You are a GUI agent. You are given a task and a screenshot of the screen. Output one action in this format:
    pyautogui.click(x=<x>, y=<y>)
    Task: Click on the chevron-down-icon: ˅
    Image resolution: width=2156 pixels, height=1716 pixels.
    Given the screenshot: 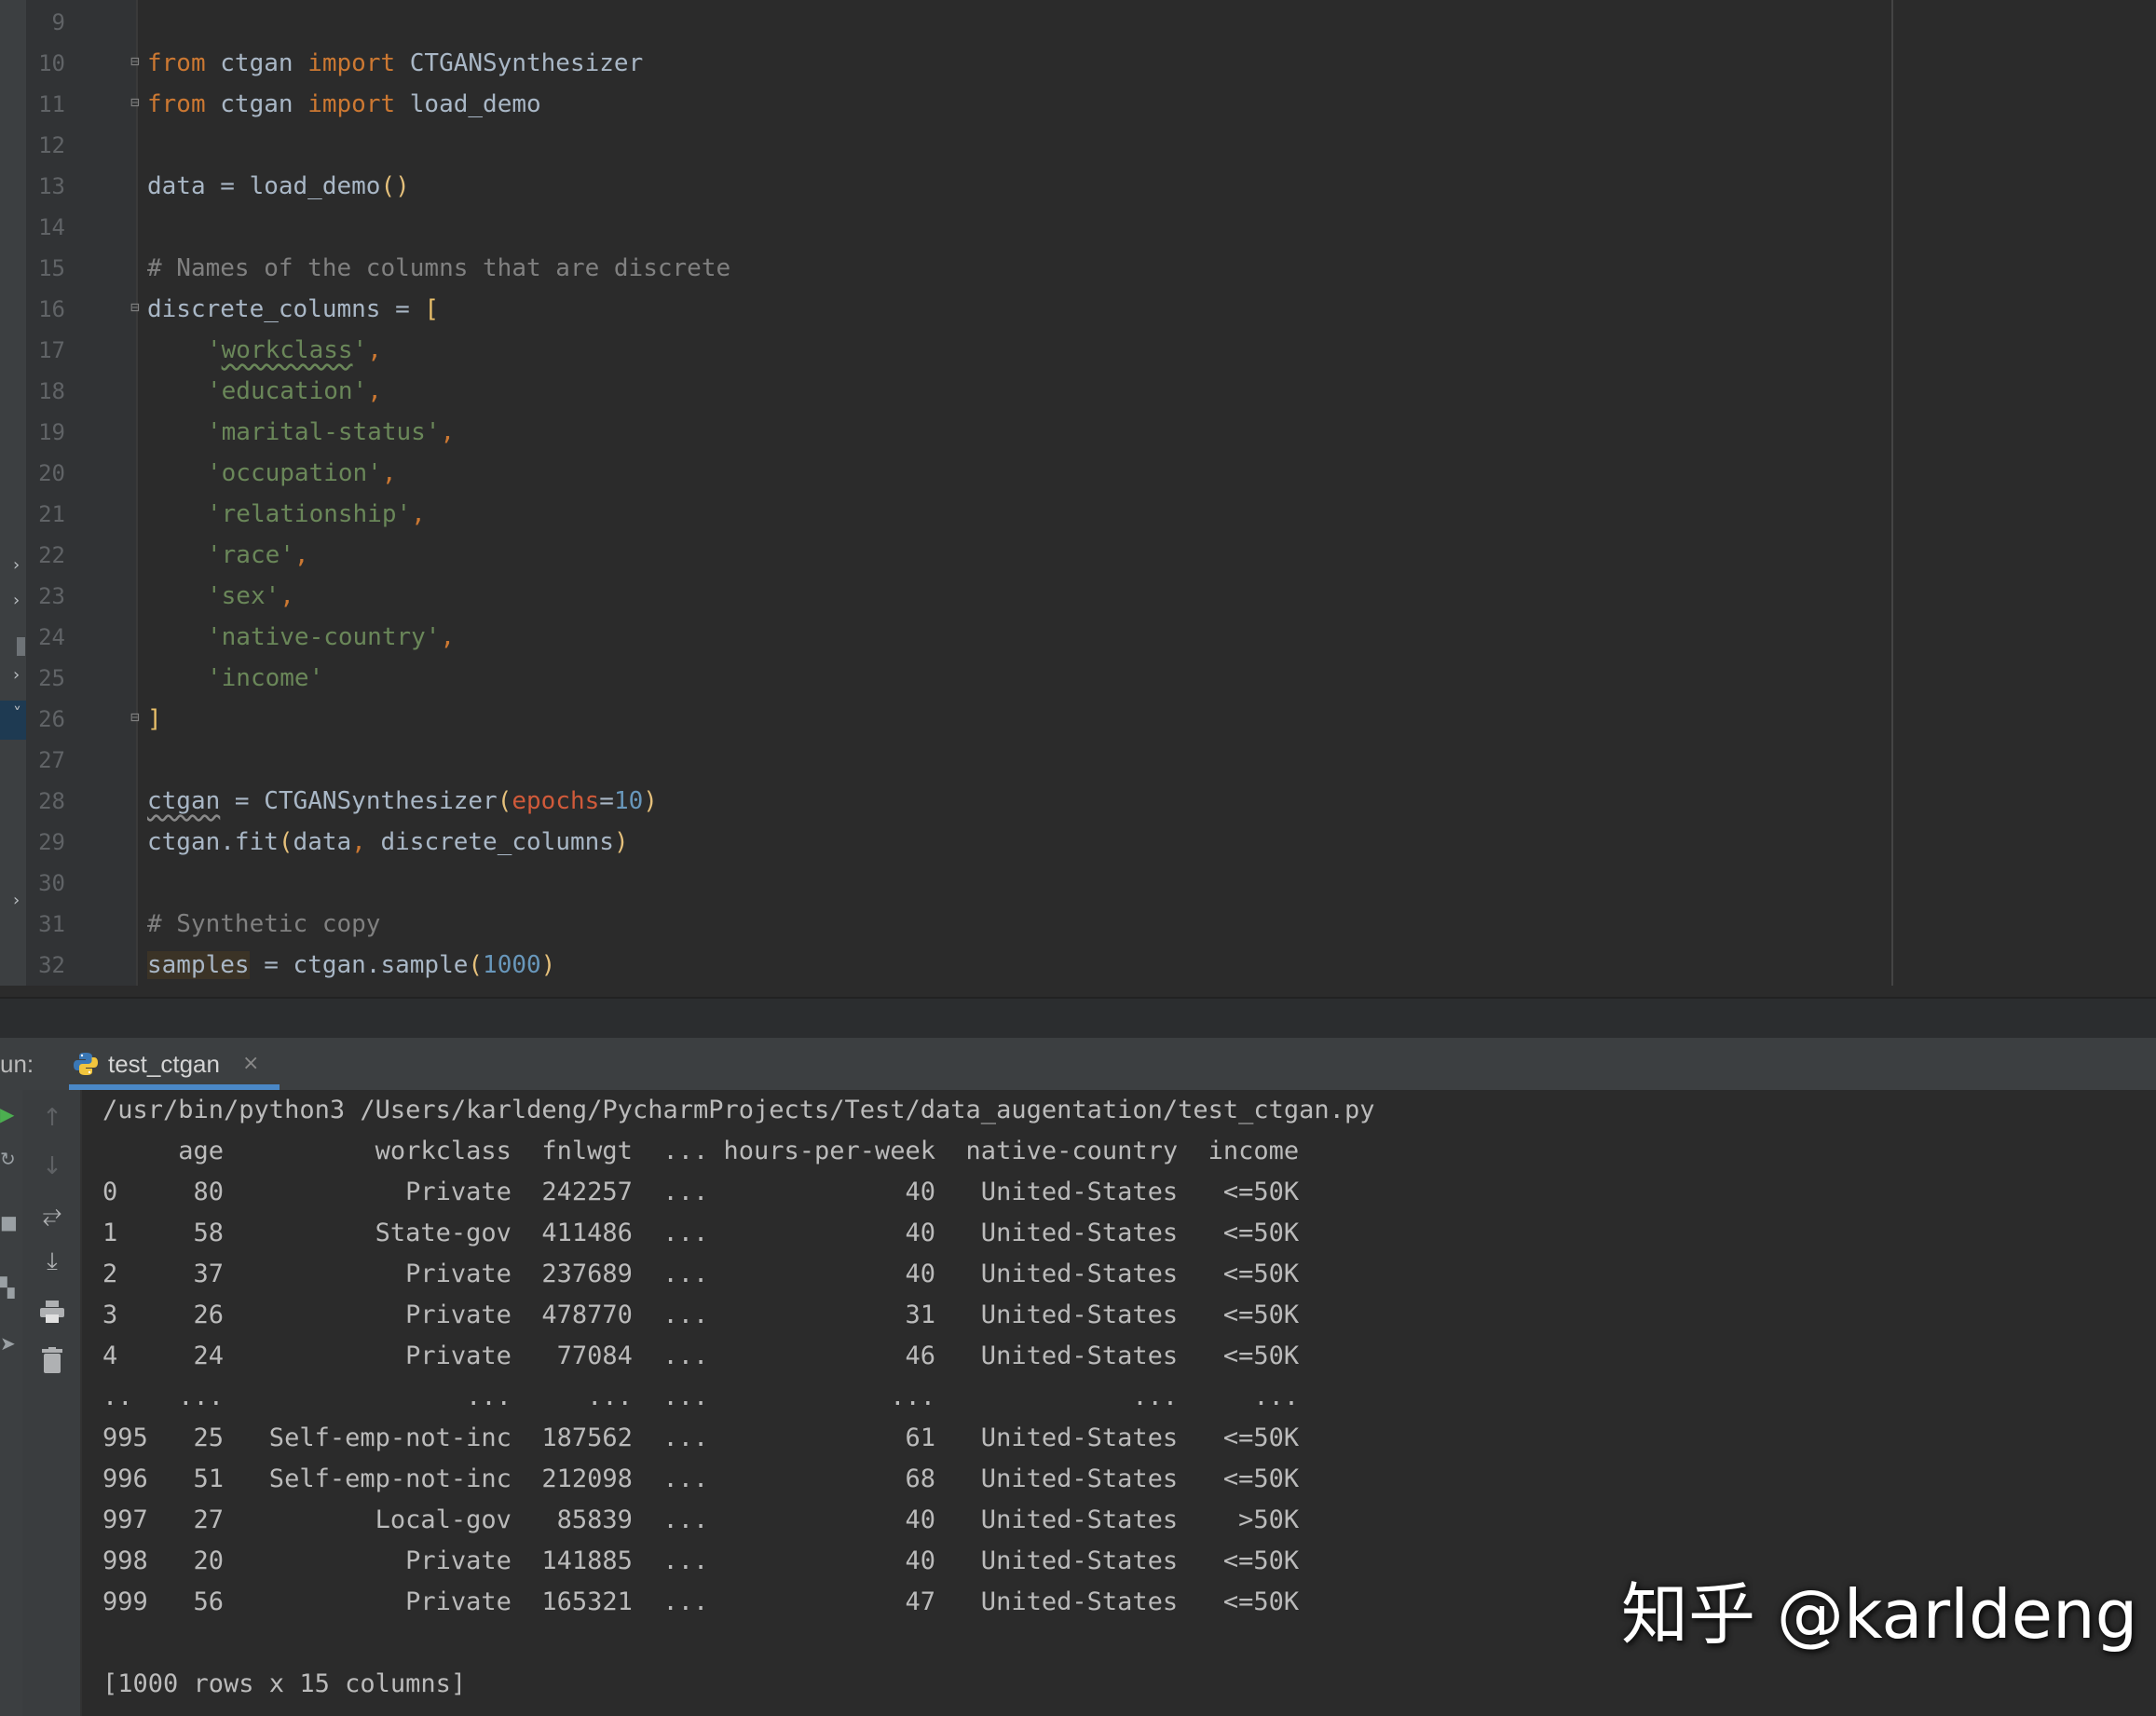 What is the action you would take?
    pyautogui.click(x=17, y=714)
    